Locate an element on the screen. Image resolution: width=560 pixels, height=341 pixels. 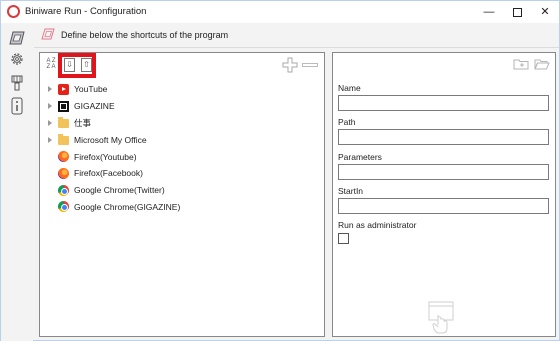
drag-drop-target-icon is located at coordinates (441, 317).